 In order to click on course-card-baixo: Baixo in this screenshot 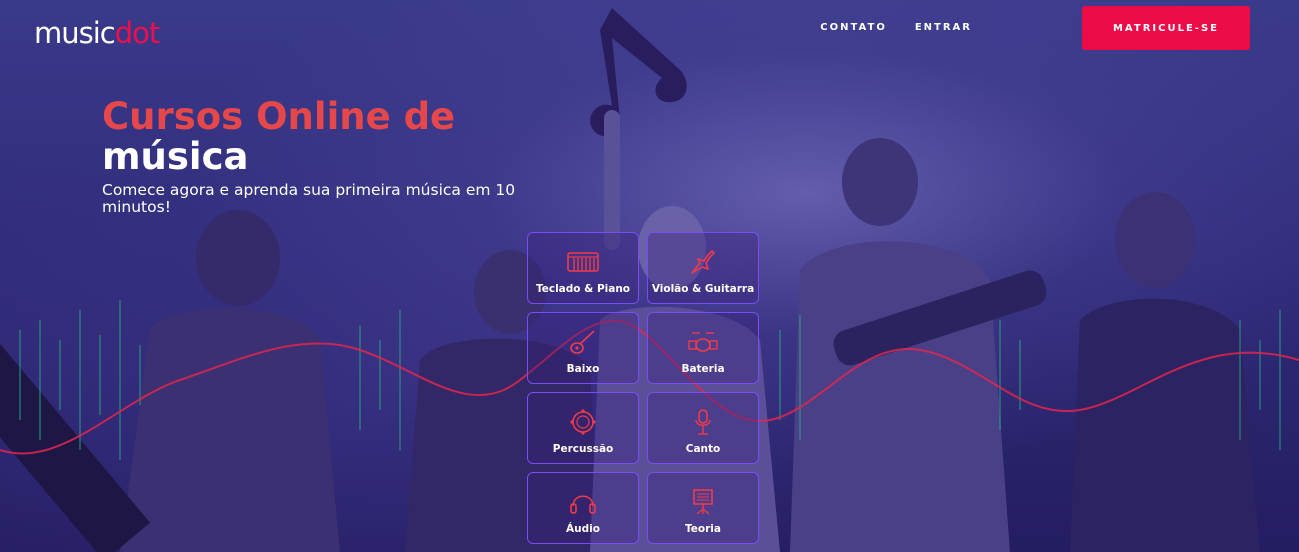, I will do `click(583, 348)`.